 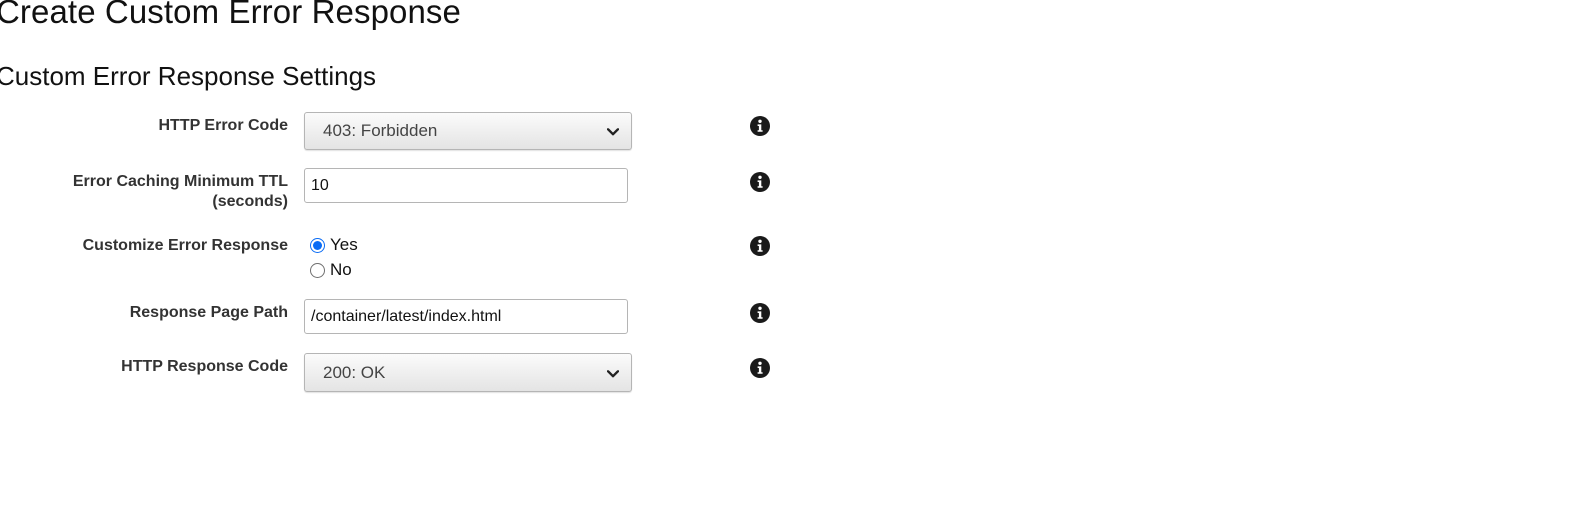 What do you see at coordinates (188, 76) in the screenshot?
I see `section-title: Custom Error Response Settings` at bounding box center [188, 76].